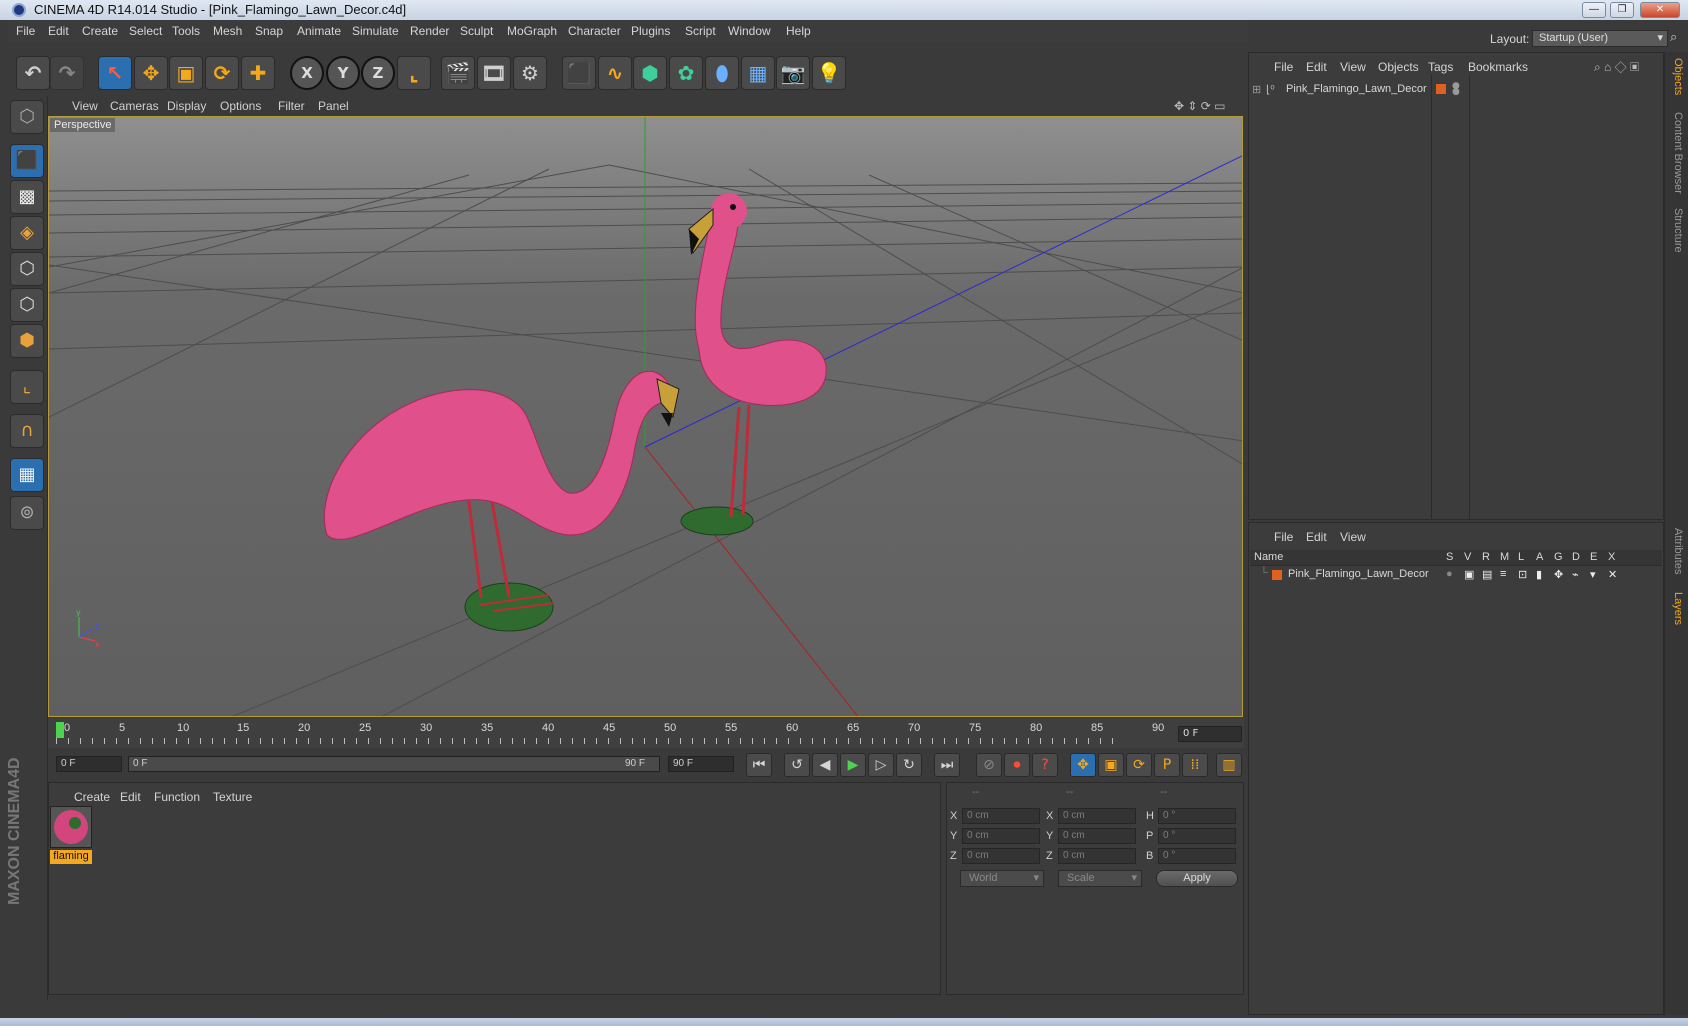  I want to click on next-key-icon: ↻, so click(909, 765).